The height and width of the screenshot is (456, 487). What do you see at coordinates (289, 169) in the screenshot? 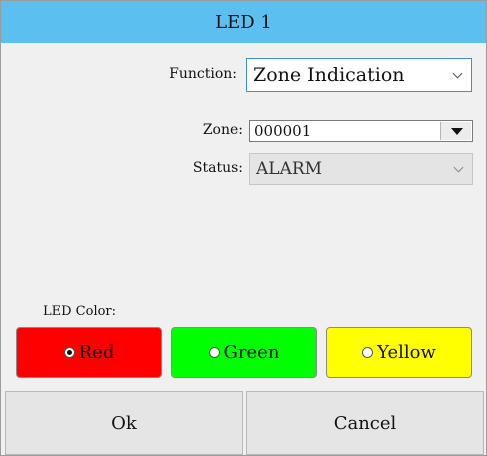
I see `status-value: ALARM` at bounding box center [289, 169].